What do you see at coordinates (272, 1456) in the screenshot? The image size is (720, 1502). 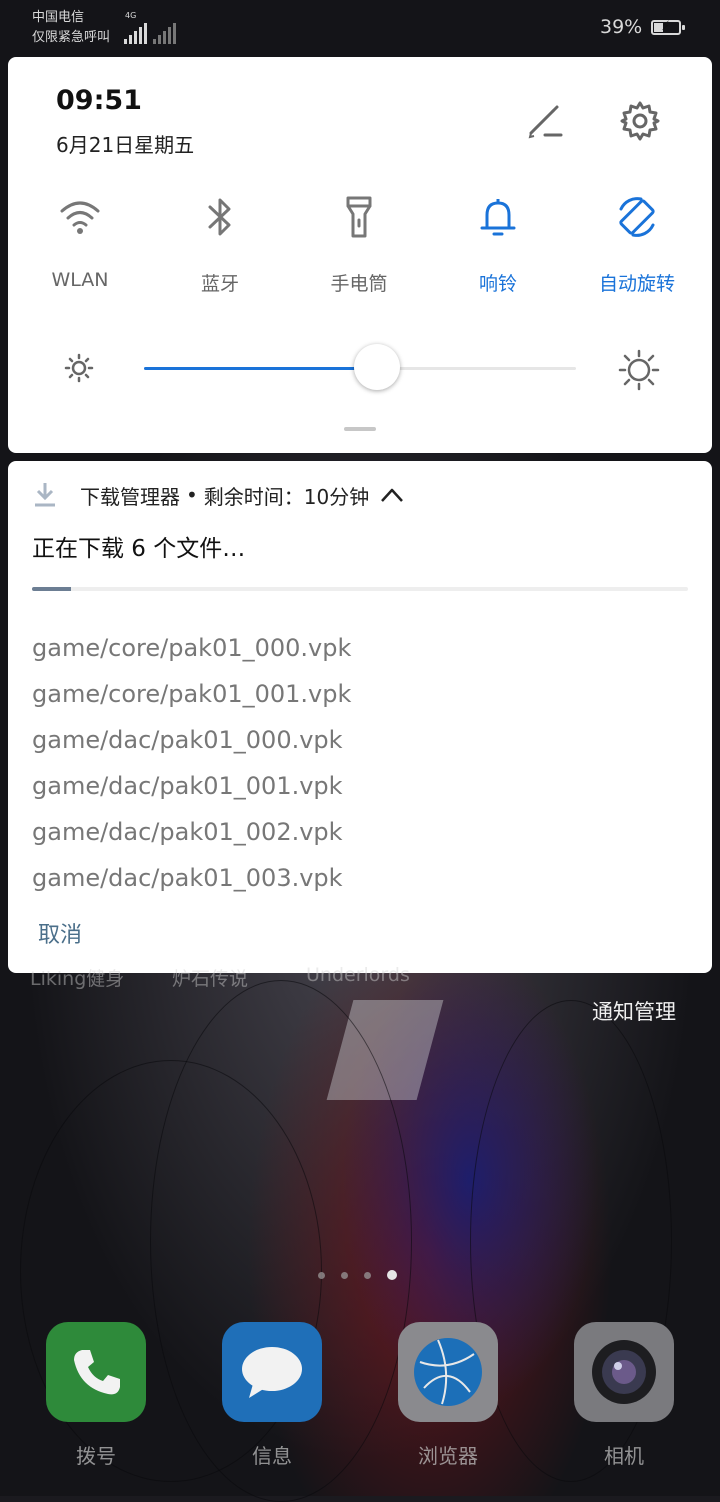 I see `dock-app-label: 信息` at bounding box center [272, 1456].